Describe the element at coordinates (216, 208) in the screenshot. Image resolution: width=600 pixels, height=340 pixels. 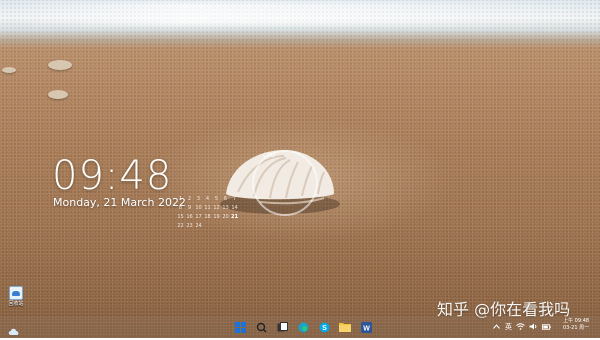
I see `calendar-day: 12` at that location.